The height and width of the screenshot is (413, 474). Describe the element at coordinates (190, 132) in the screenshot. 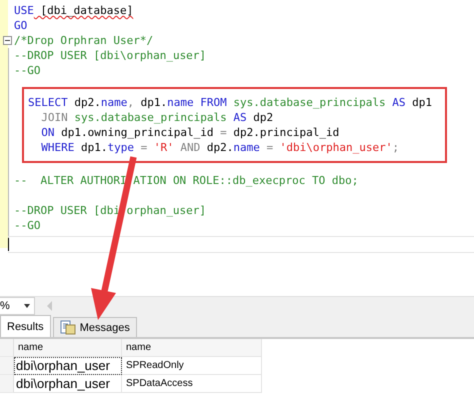

I see `code-line: ON dp1.owning_principal_id = dp2.principal_id` at that location.